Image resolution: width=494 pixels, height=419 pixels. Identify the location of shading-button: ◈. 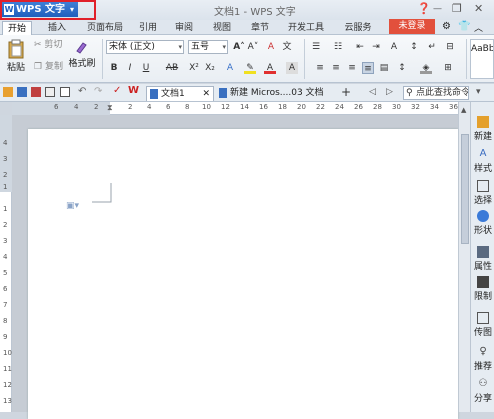
(426, 68).